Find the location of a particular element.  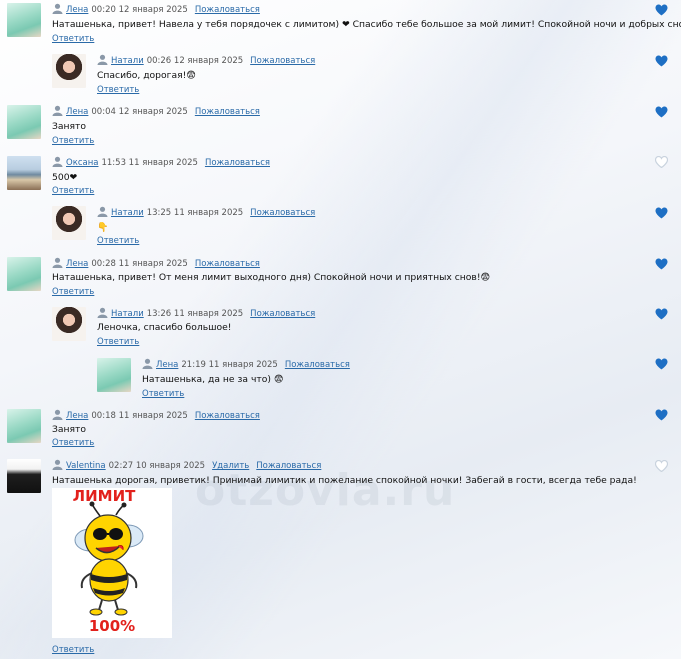

comment-meta: Лена 00:18 11 января 2025 Пожаловаться is located at coordinates (156, 415).